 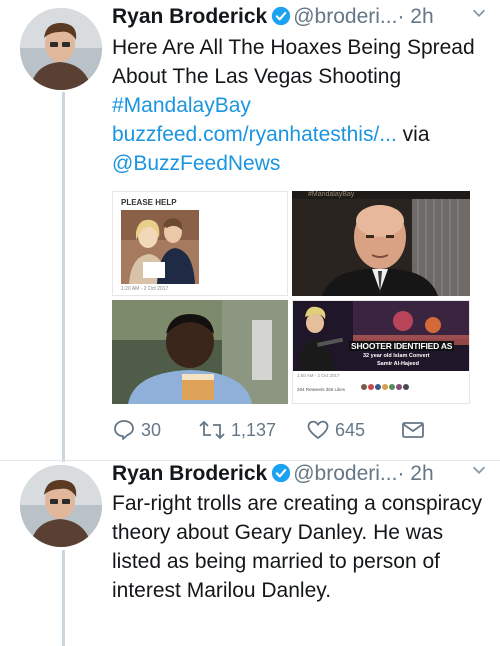 I want to click on retweet-button: 1,137, so click(x=237, y=430).